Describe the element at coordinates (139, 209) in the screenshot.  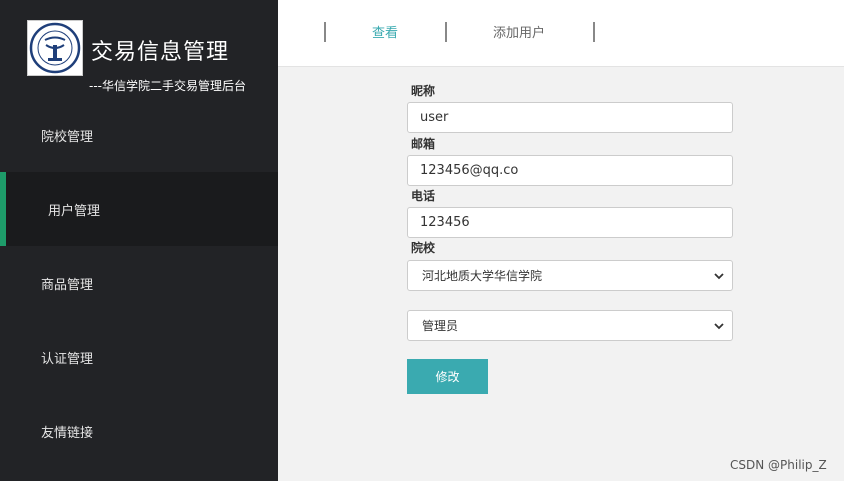
I see `sidebar-item-user-management: 用户管理` at that location.